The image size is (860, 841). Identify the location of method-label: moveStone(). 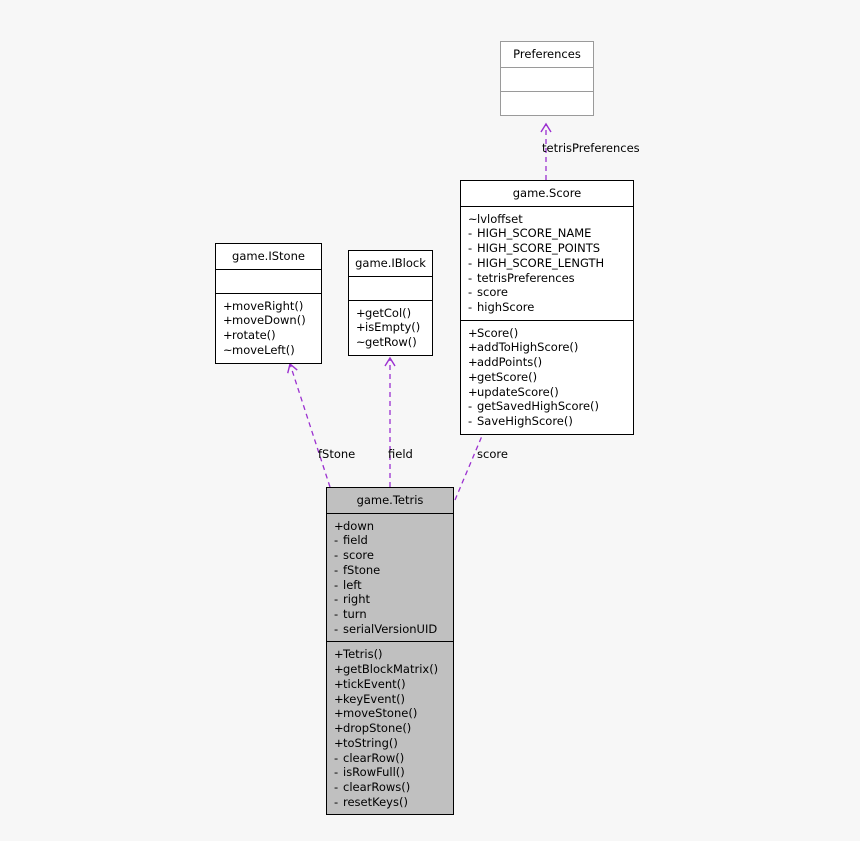
(380, 713).